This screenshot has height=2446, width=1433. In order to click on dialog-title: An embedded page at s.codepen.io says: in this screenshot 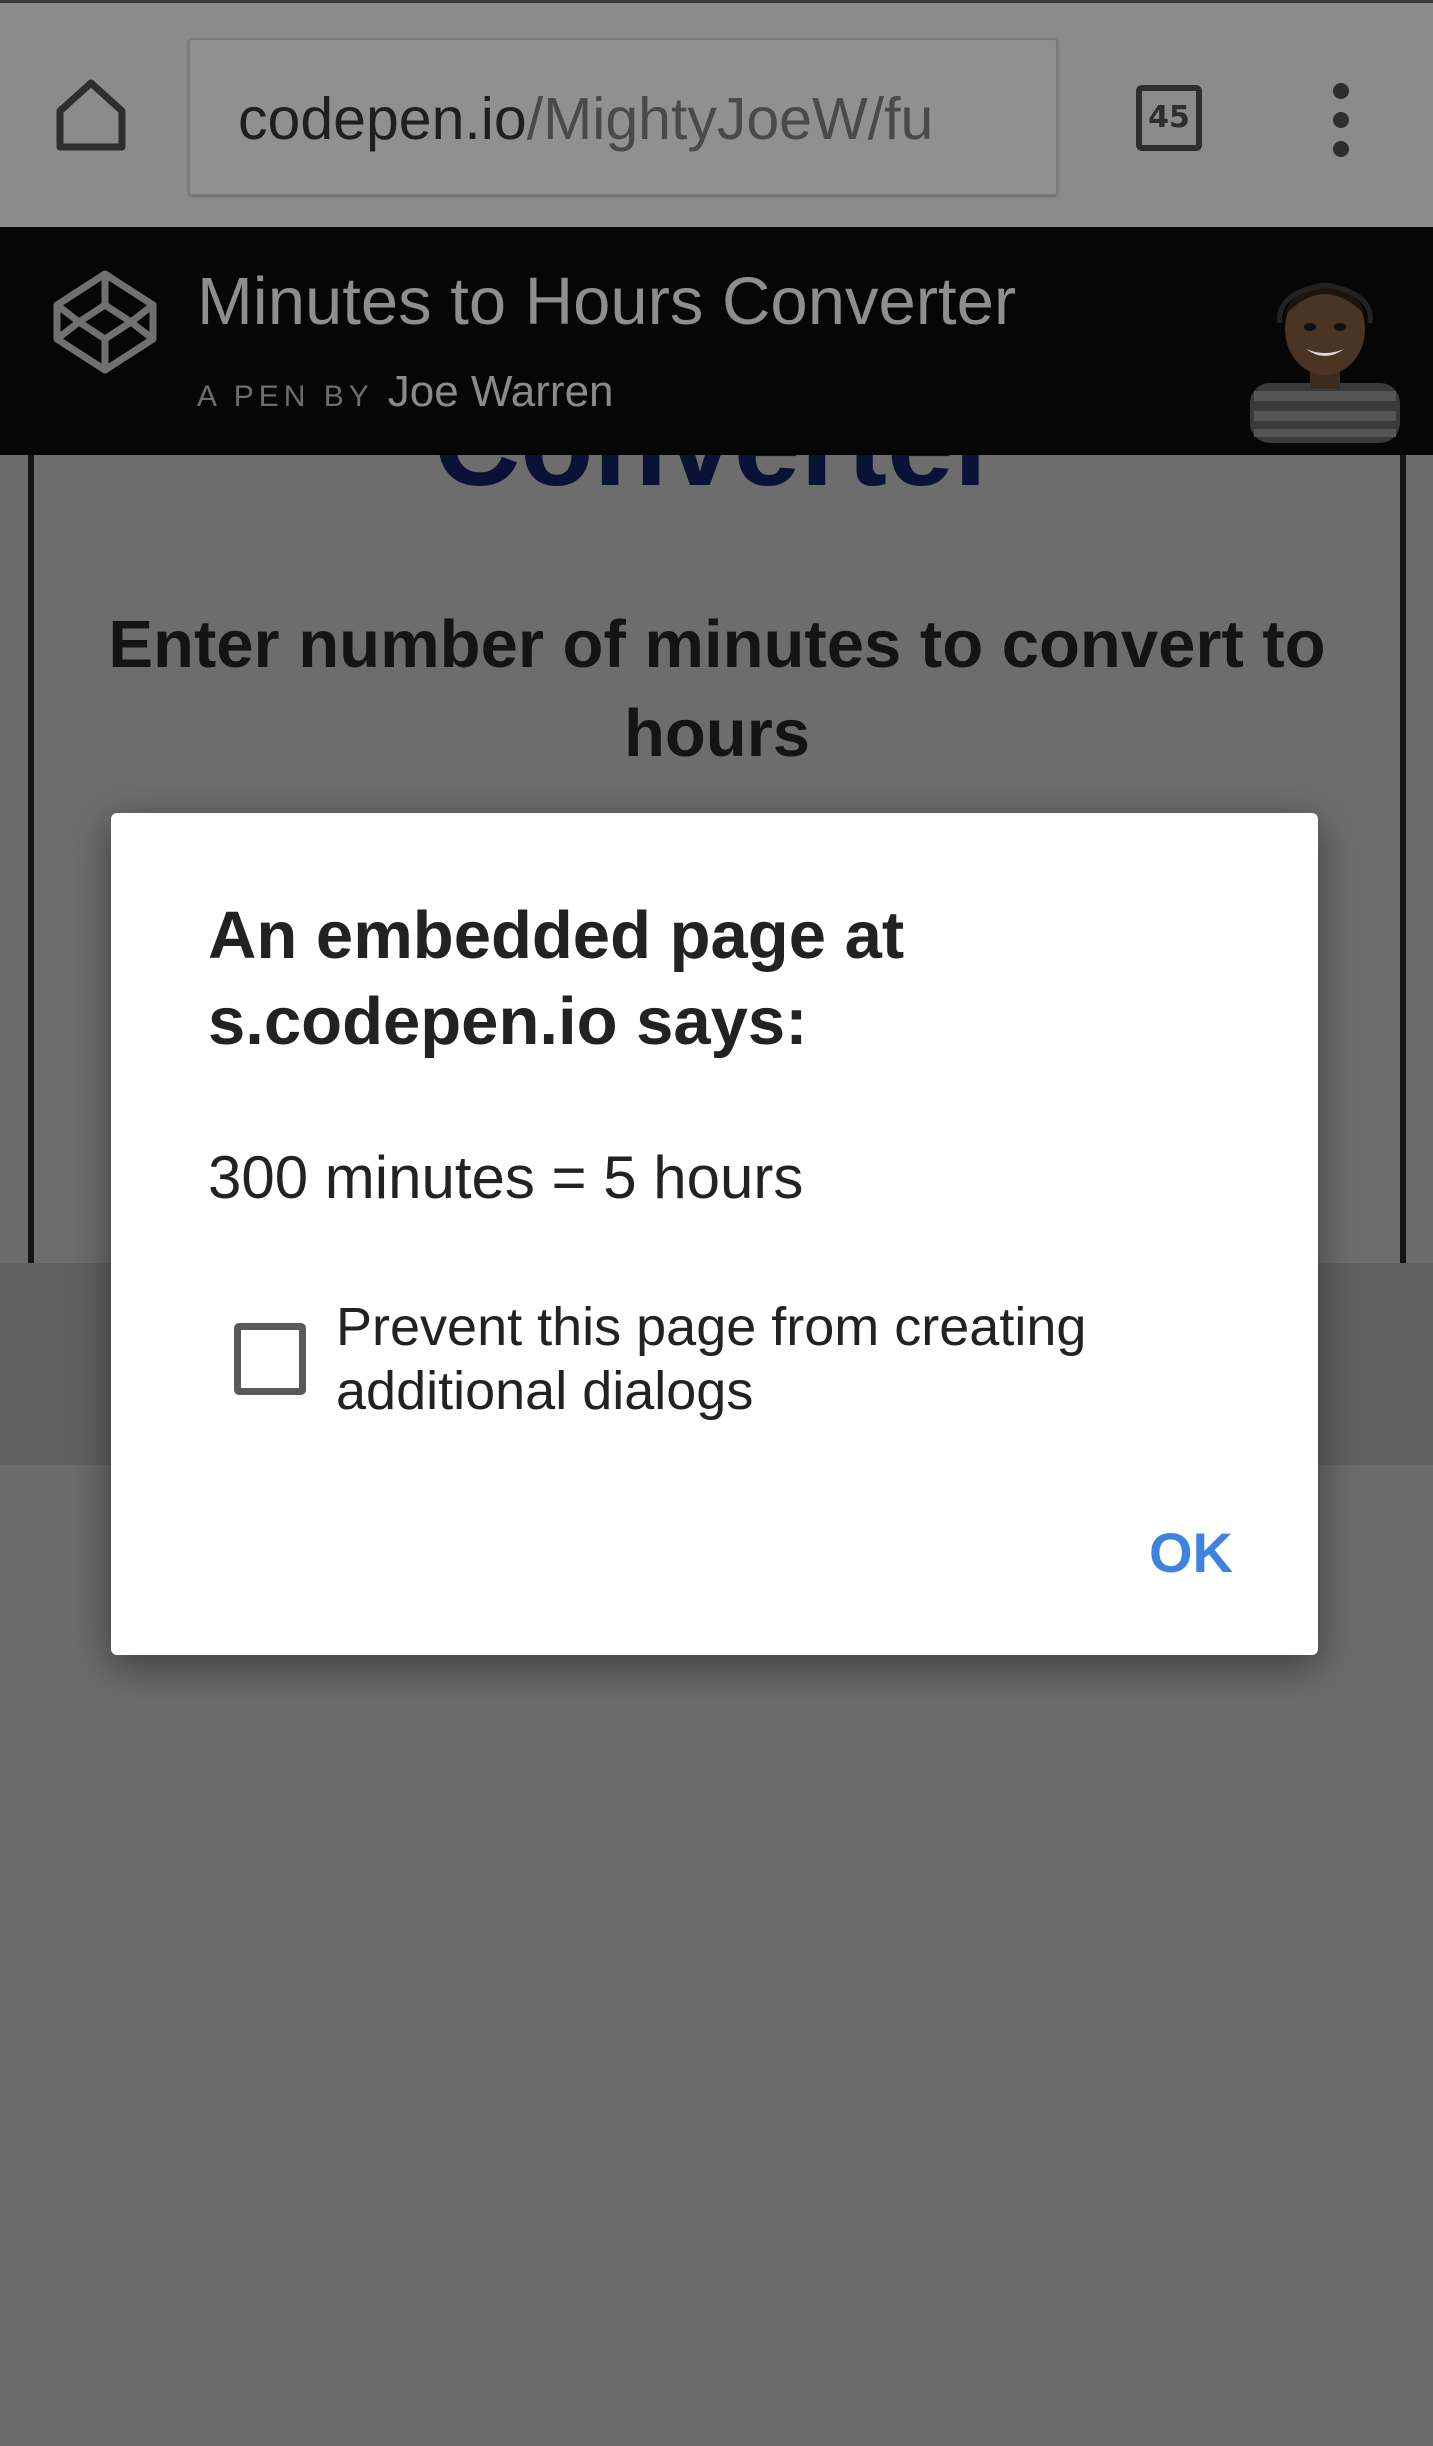, I will do `click(556, 978)`.